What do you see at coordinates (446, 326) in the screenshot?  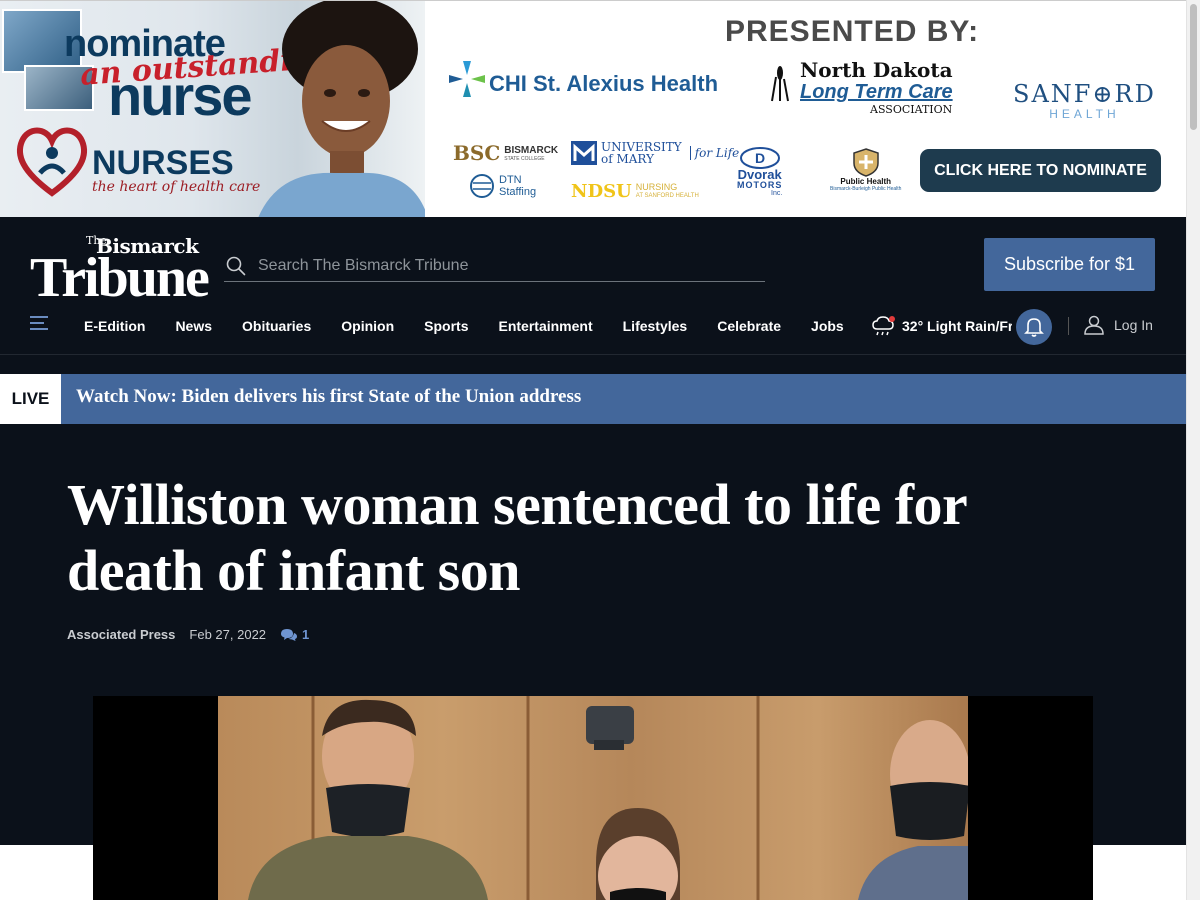 I see `nav-item-sports: Sports` at bounding box center [446, 326].